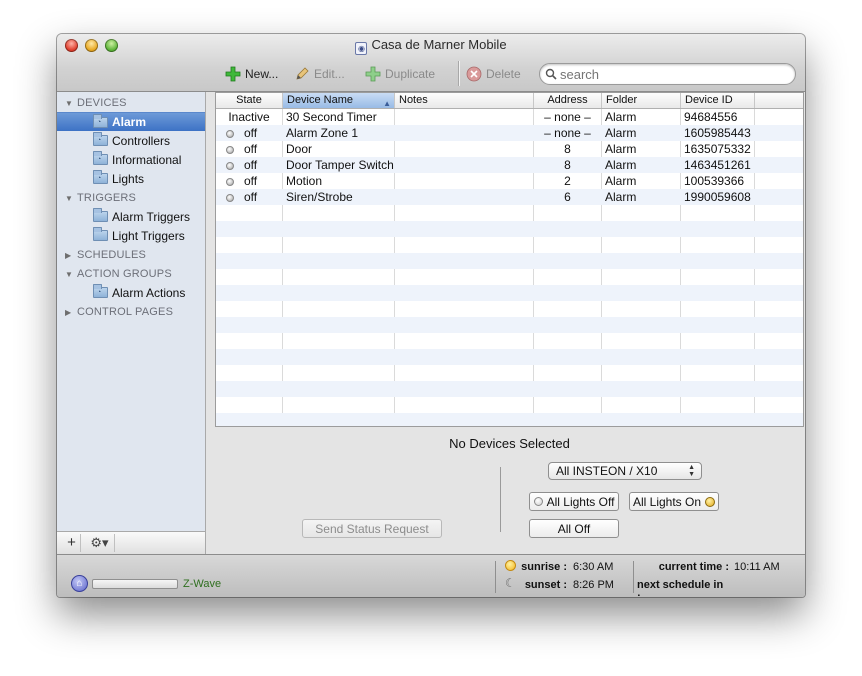  I want to click on device-id-cell: 100539366, so click(714, 181).